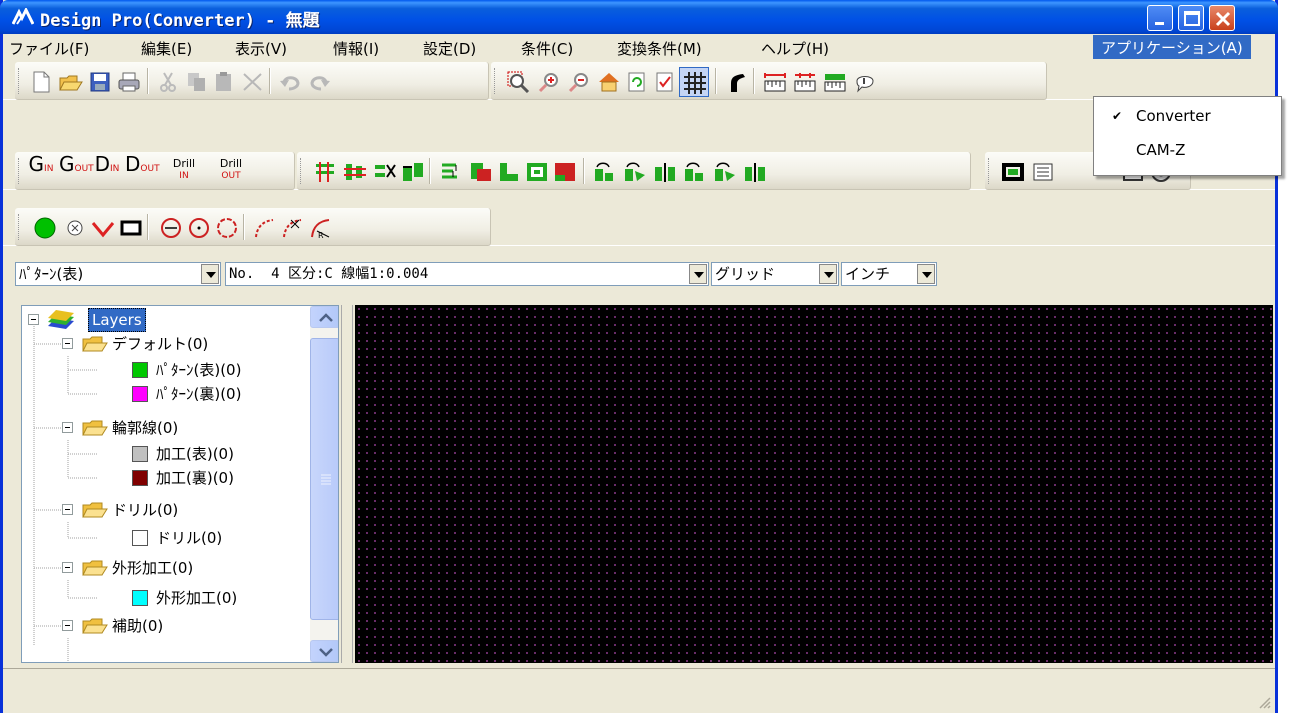 The width and height of the screenshot is (1295, 713). I want to click on menu-settings: 設定(D), so click(449, 48).